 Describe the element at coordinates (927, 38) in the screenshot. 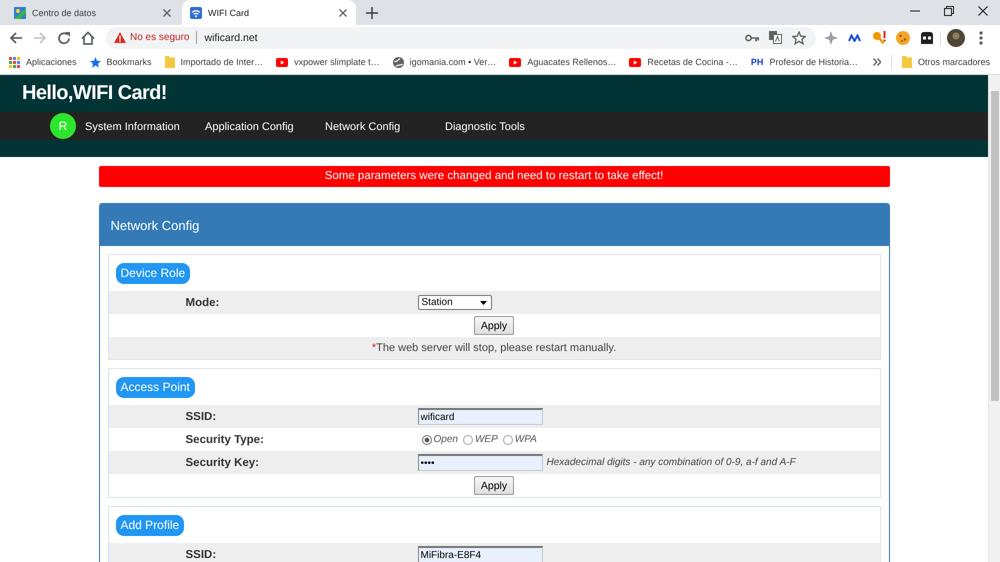

I see `mask-icon` at that location.